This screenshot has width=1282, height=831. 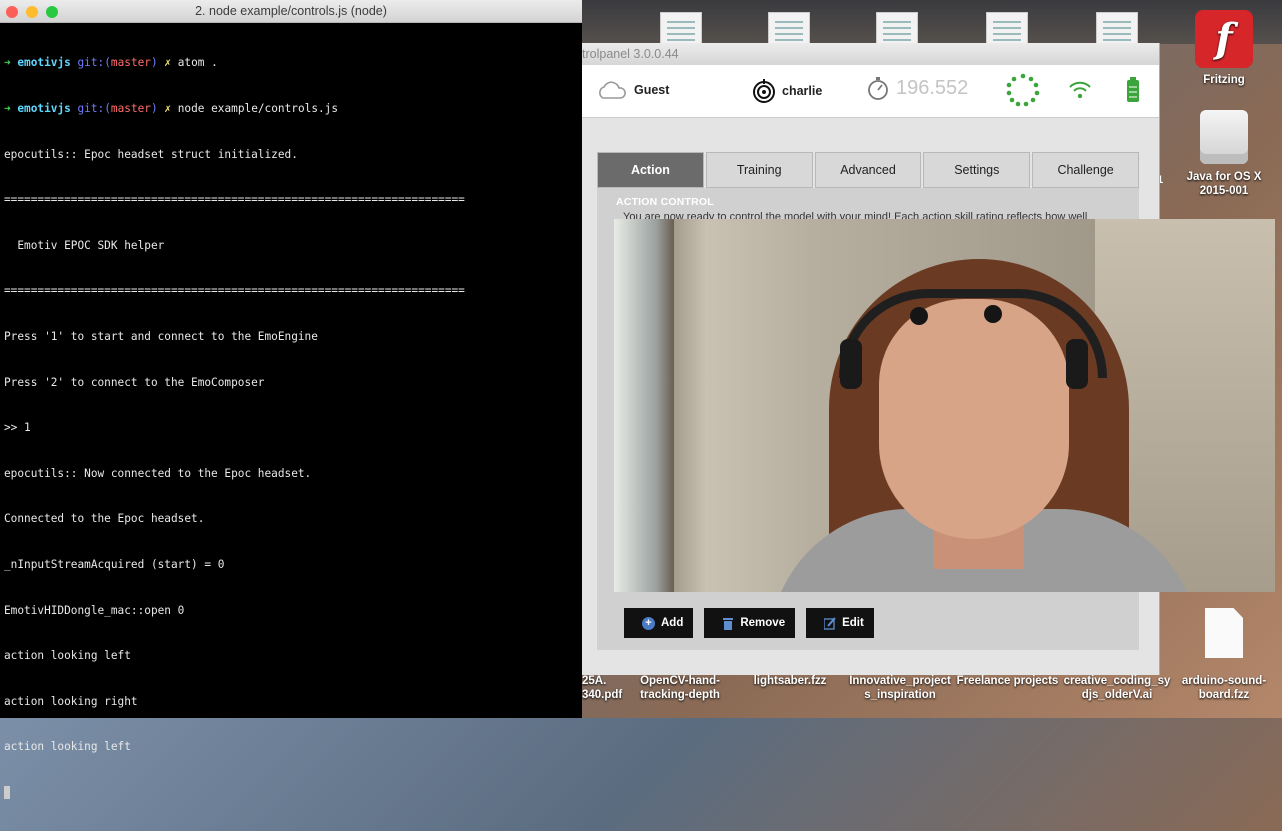 What do you see at coordinates (71, 701) in the screenshot?
I see `output-line: action looking right` at bounding box center [71, 701].